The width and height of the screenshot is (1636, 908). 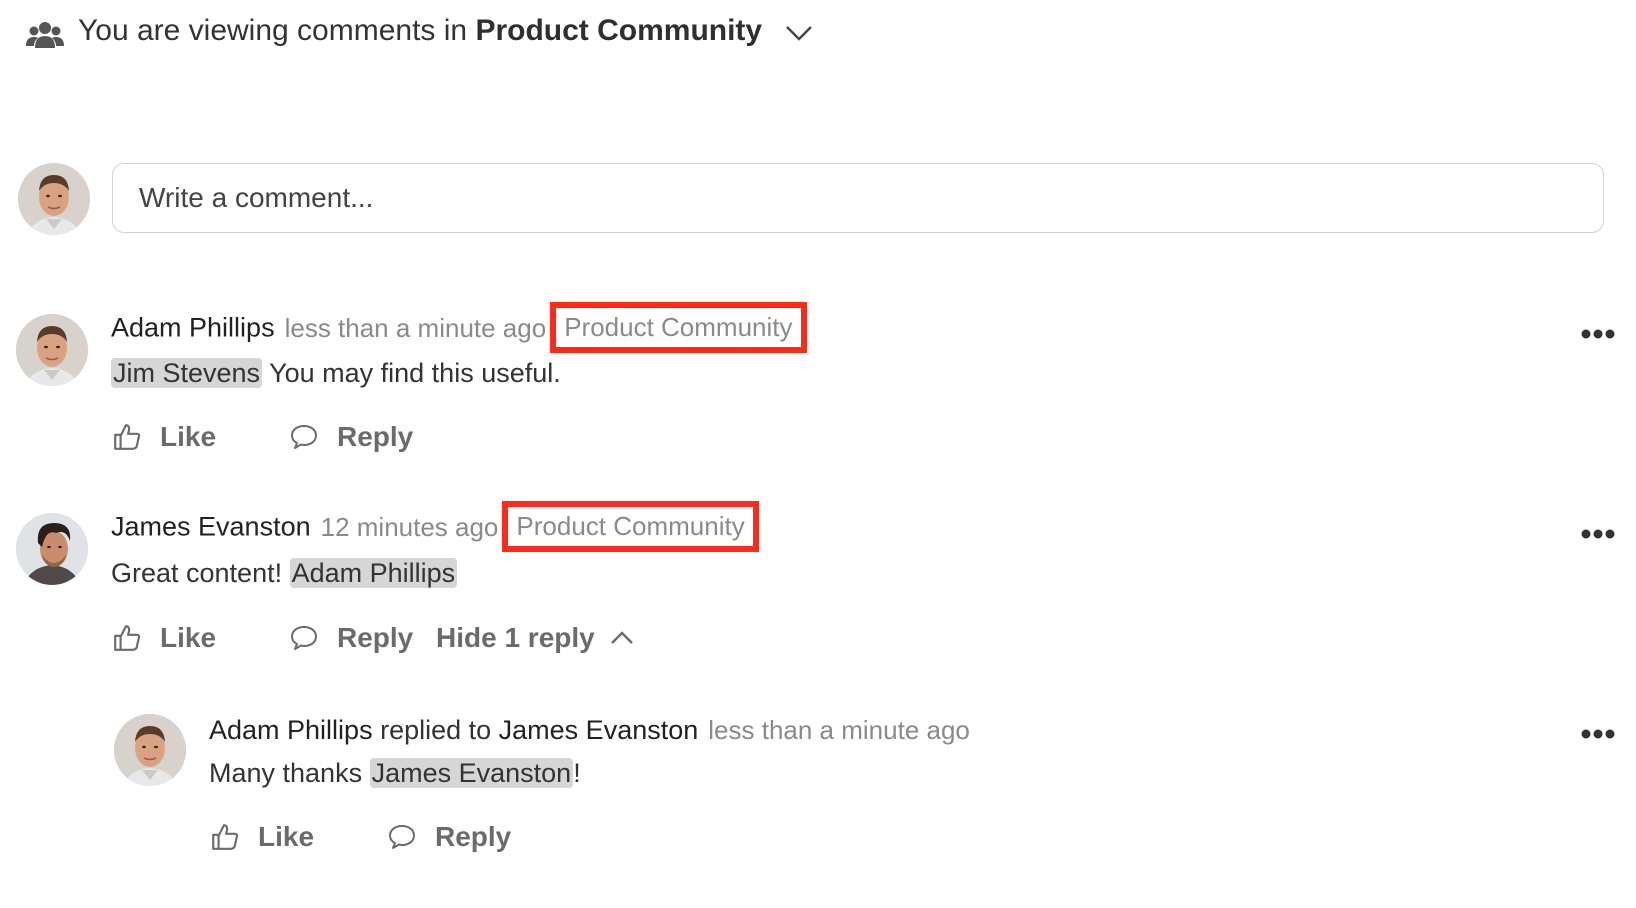 I want to click on reply-author: Adam Phillips, so click(x=291, y=730).